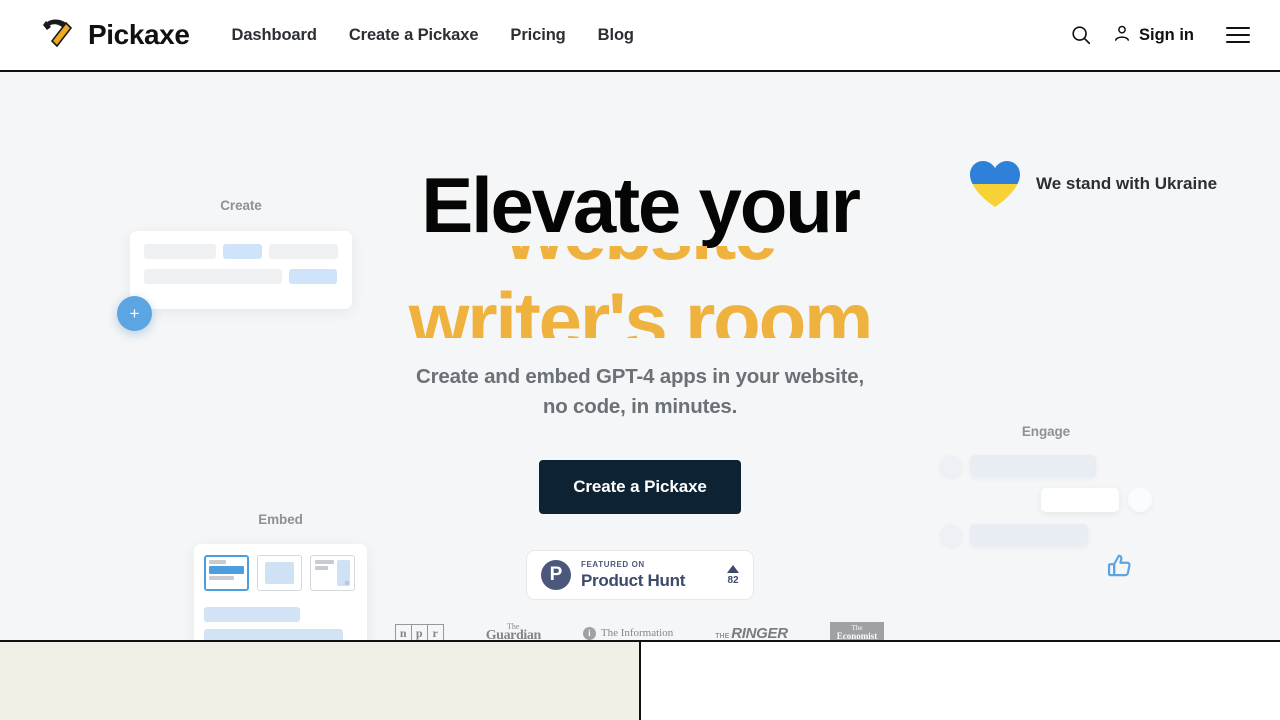  Describe the element at coordinates (616, 35) in the screenshot. I see `nav-item-blog: Blog` at that location.